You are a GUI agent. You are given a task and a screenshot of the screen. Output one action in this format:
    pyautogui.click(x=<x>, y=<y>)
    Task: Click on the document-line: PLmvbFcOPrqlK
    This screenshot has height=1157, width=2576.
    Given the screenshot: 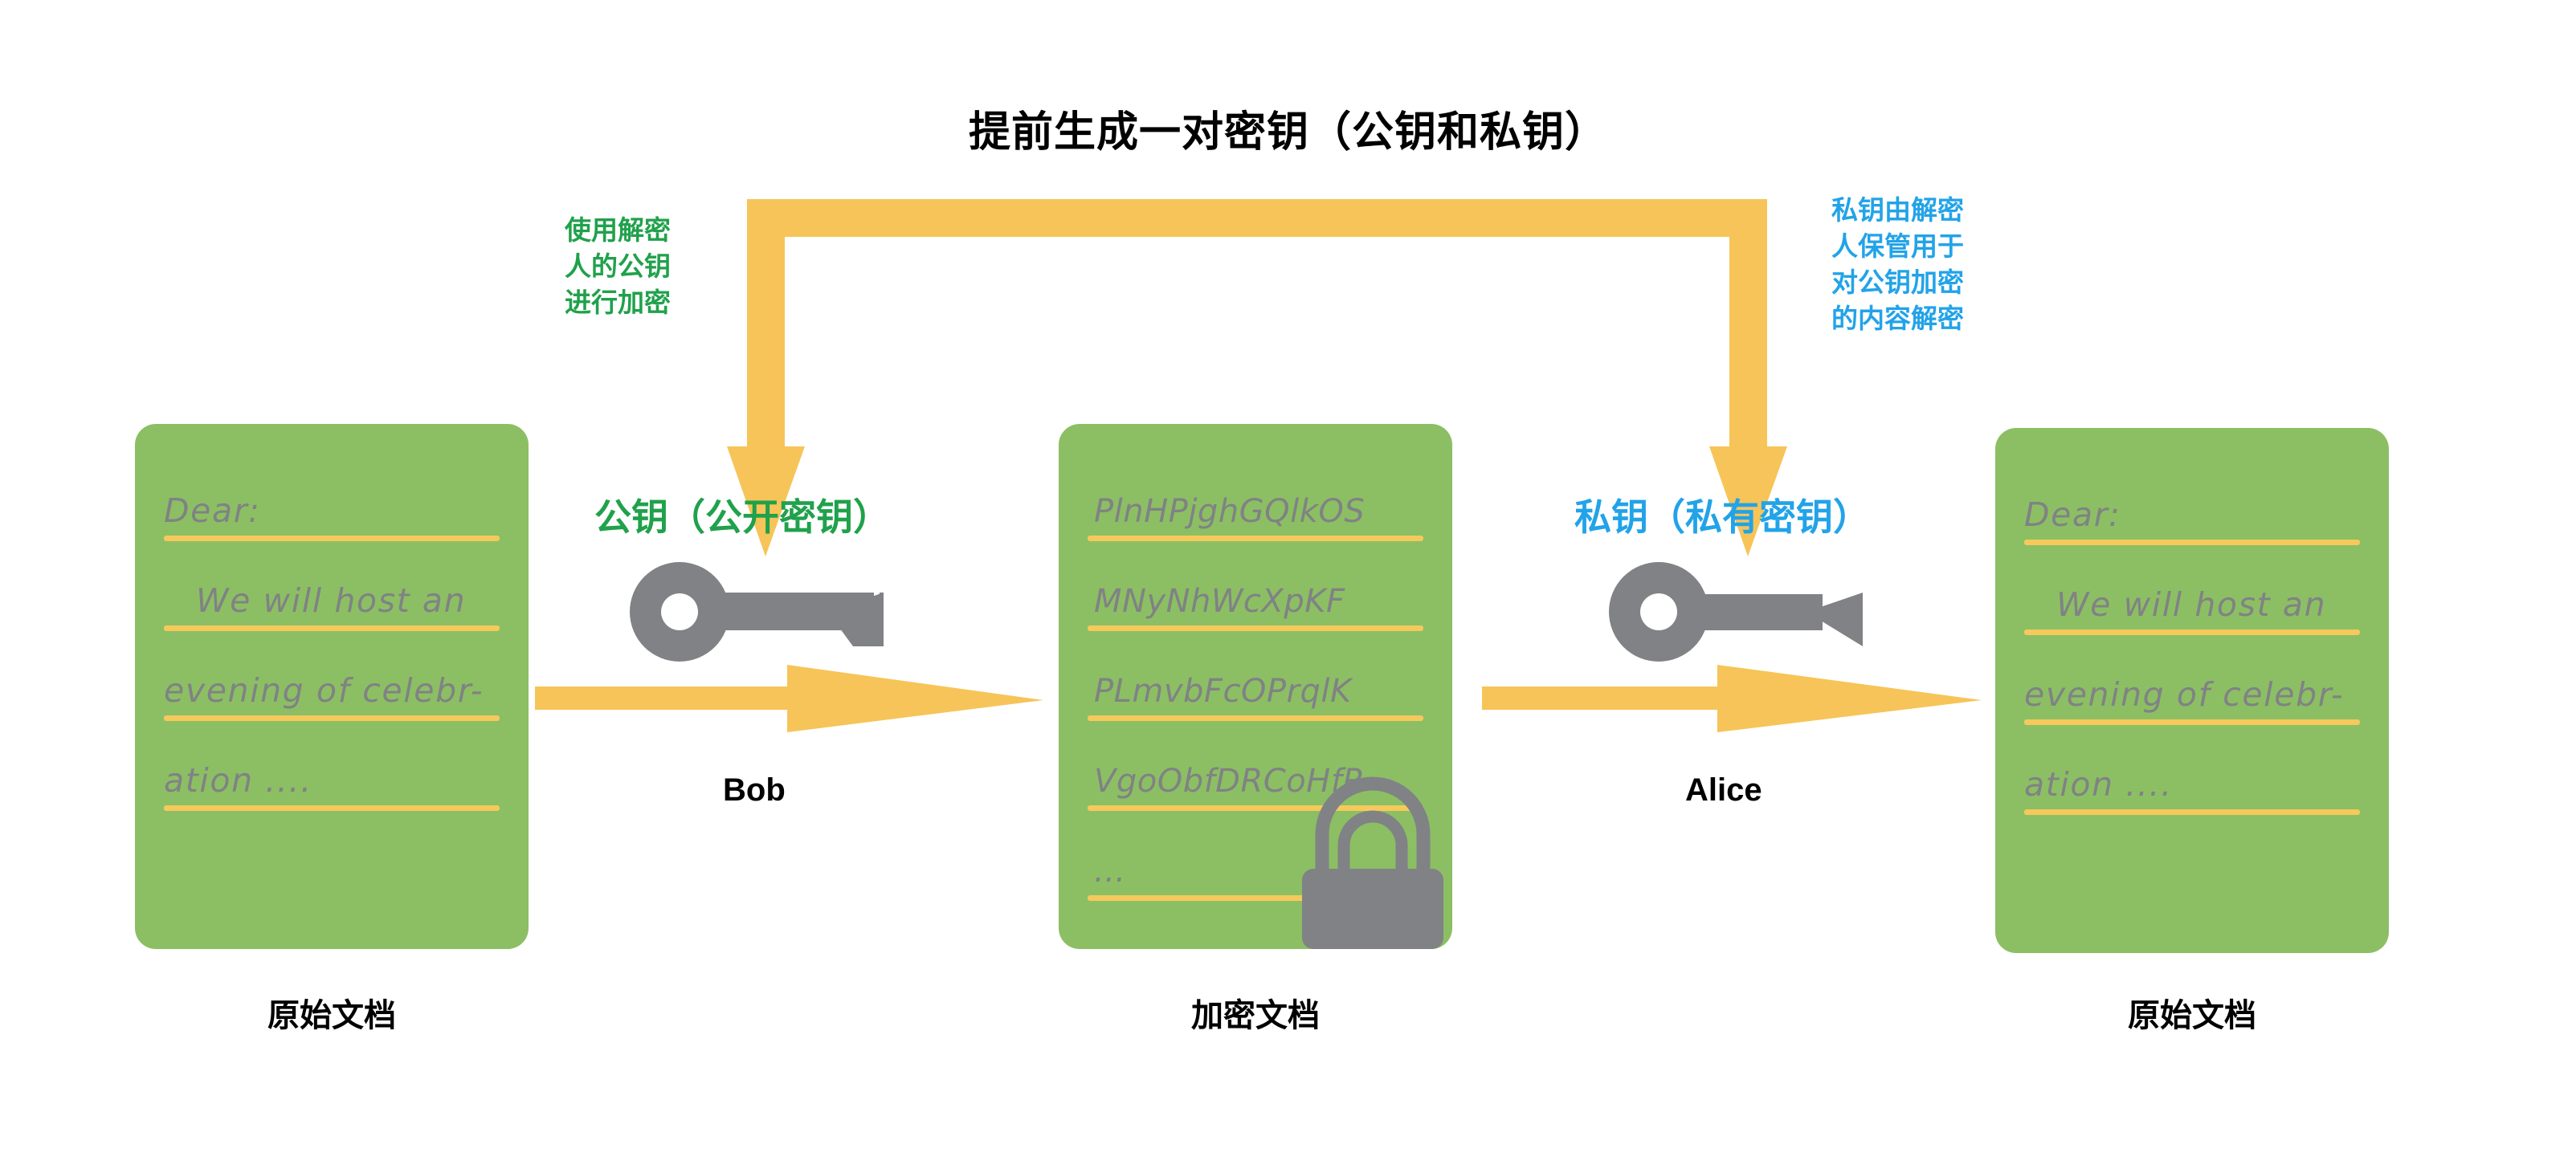 What is the action you would take?
    pyautogui.click(x=1255, y=676)
    